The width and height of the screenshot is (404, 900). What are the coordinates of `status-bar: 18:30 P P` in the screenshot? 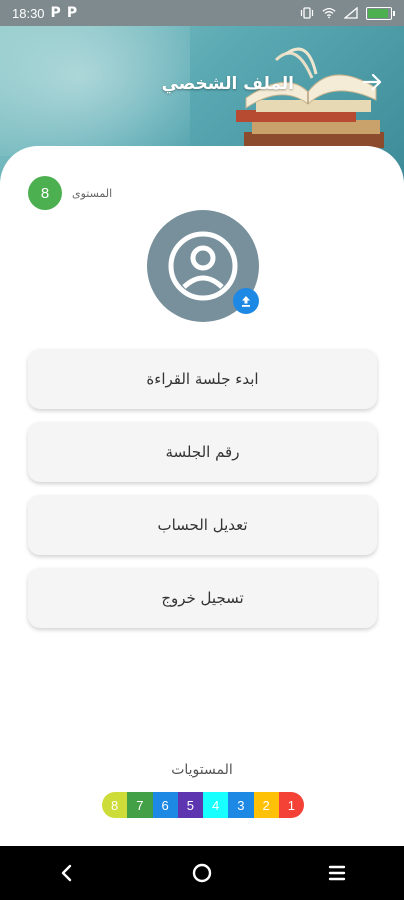 It's located at (202, 13).